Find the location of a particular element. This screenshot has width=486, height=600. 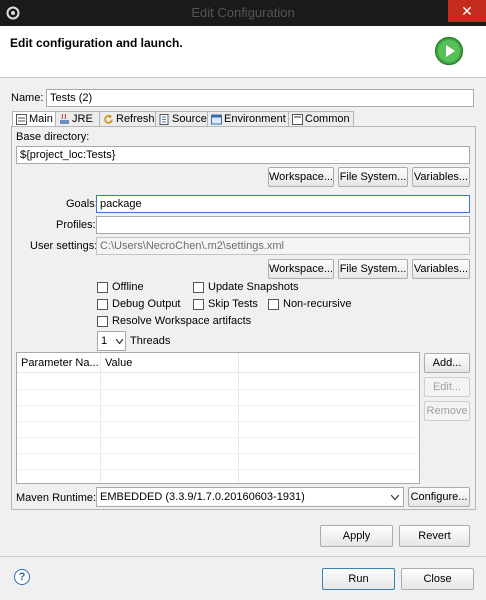

main-tab-icon is located at coordinates (21, 119).